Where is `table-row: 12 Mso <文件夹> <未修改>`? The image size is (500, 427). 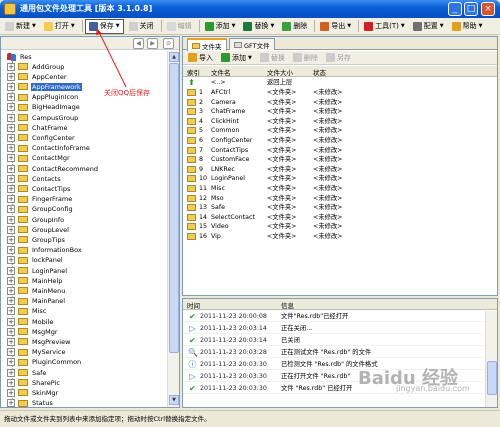 table-row: 12 Mso <文件夹> <未修改> is located at coordinates (340, 198).